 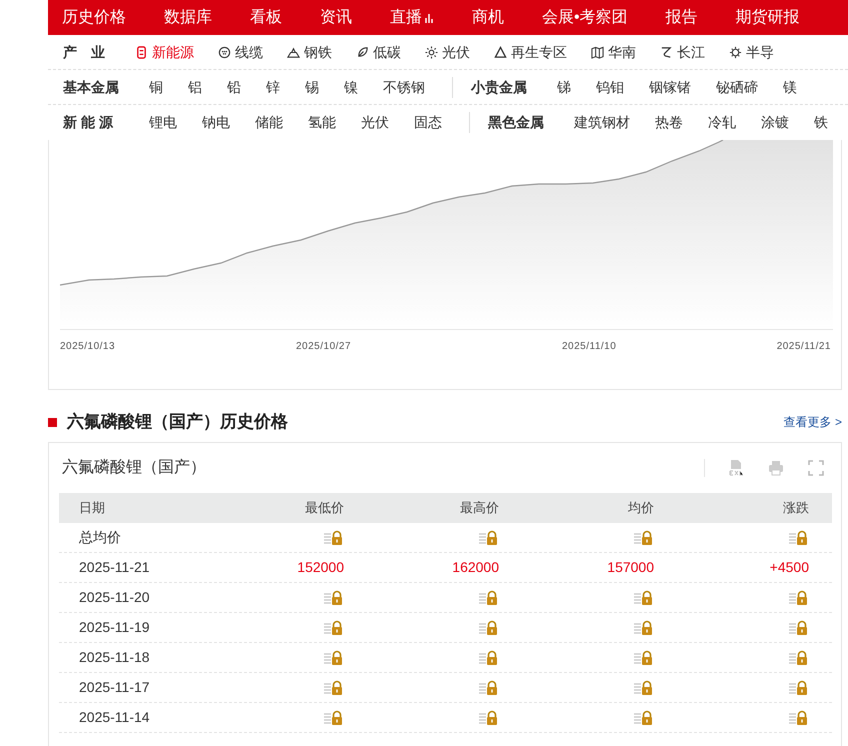 I want to click on nav-link: 数据库, so click(x=188, y=18).